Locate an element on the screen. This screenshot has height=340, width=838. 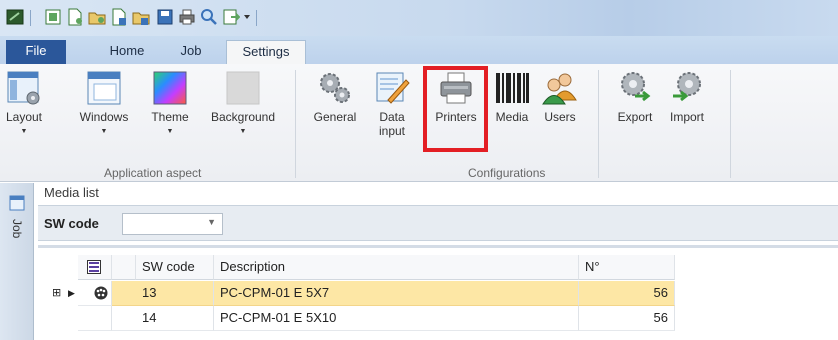
job-panel-icon is located at coordinates (17, 203).